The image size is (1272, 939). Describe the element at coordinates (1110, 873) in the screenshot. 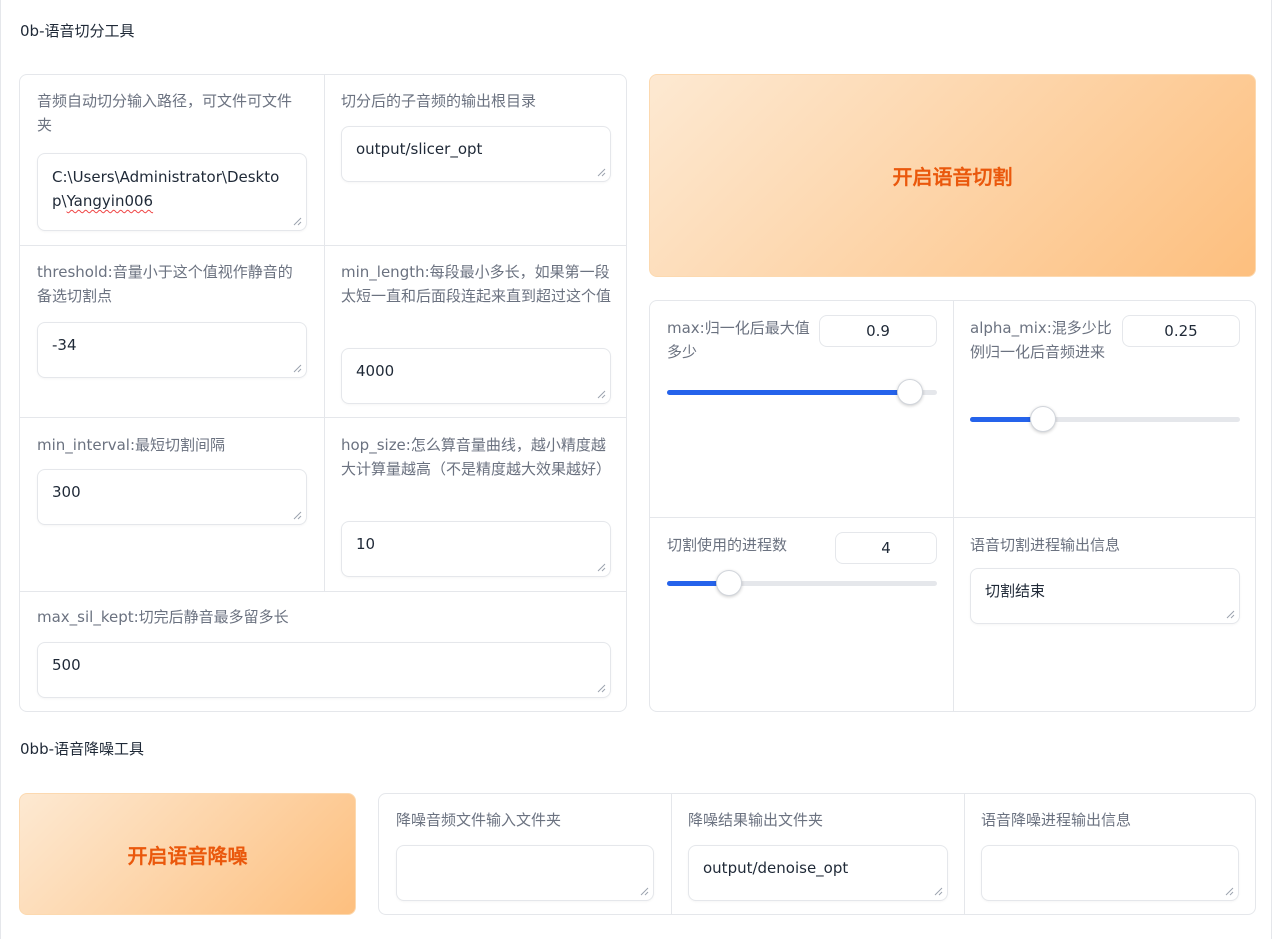

I see `denoise-info-output` at that location.